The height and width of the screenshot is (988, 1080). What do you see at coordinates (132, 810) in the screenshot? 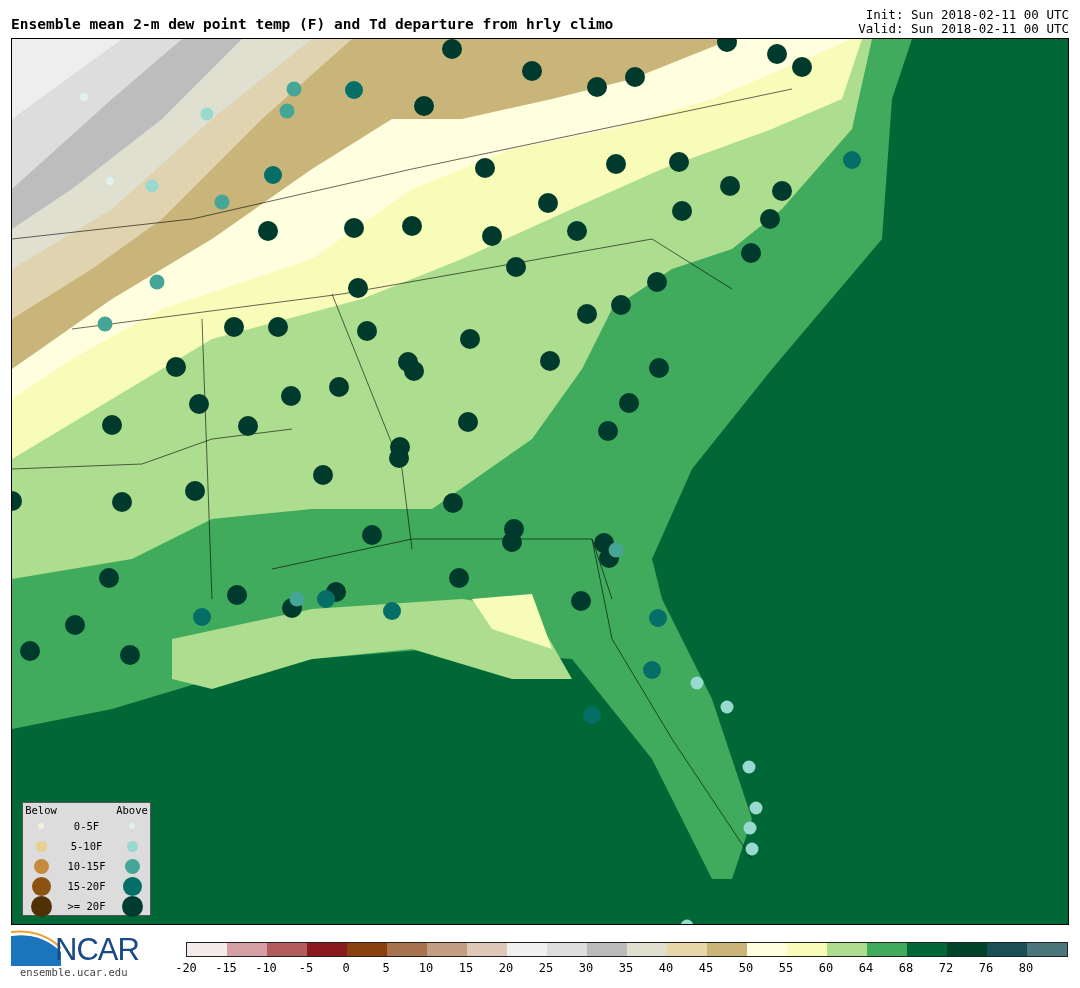
I see `legend-heading: Above` at bounding box center [132, 810].